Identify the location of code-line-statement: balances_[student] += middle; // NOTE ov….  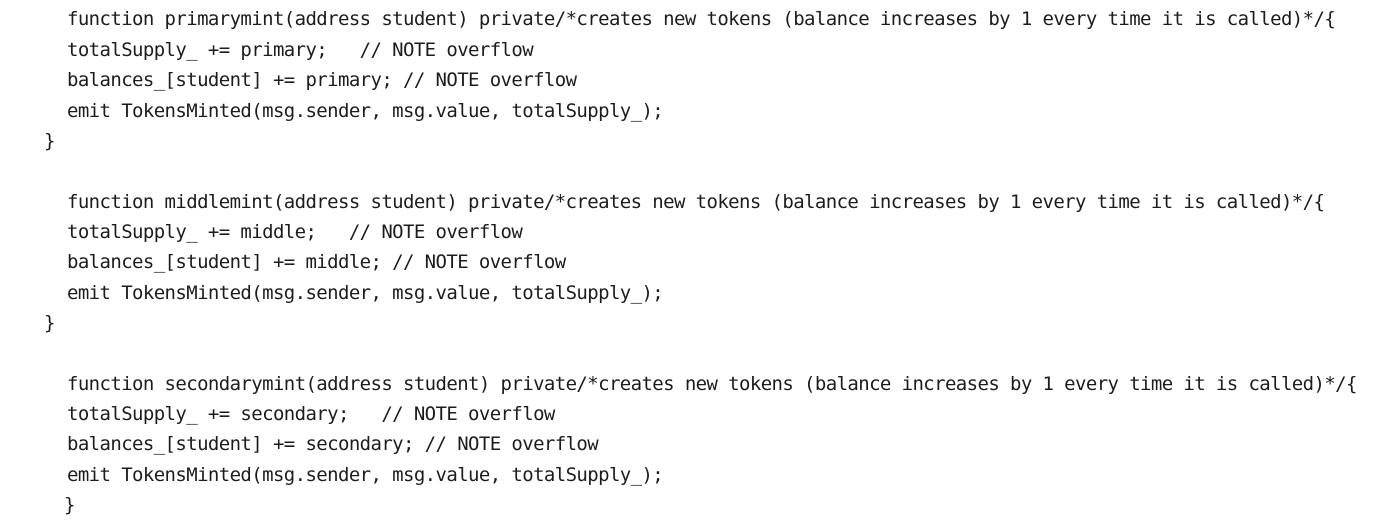
(316, 262).